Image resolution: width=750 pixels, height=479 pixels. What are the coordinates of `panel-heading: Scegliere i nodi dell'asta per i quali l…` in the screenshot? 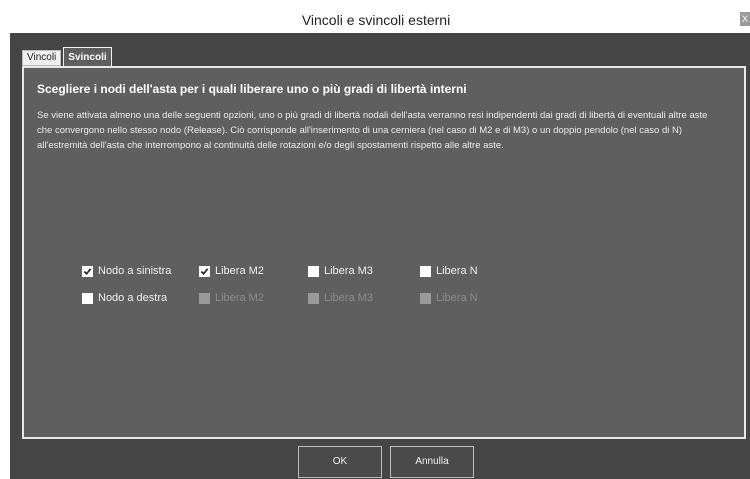 It's located at (252, 89).